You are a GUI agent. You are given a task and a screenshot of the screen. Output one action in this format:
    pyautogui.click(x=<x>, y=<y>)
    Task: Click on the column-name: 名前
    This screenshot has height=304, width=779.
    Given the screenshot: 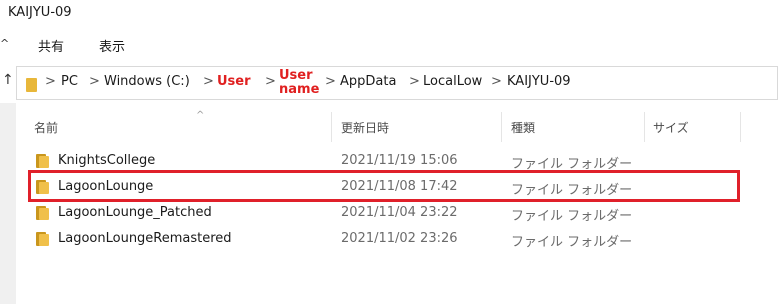 What is the action you would take?
    pyautogui.click(x=46, y=127)
    